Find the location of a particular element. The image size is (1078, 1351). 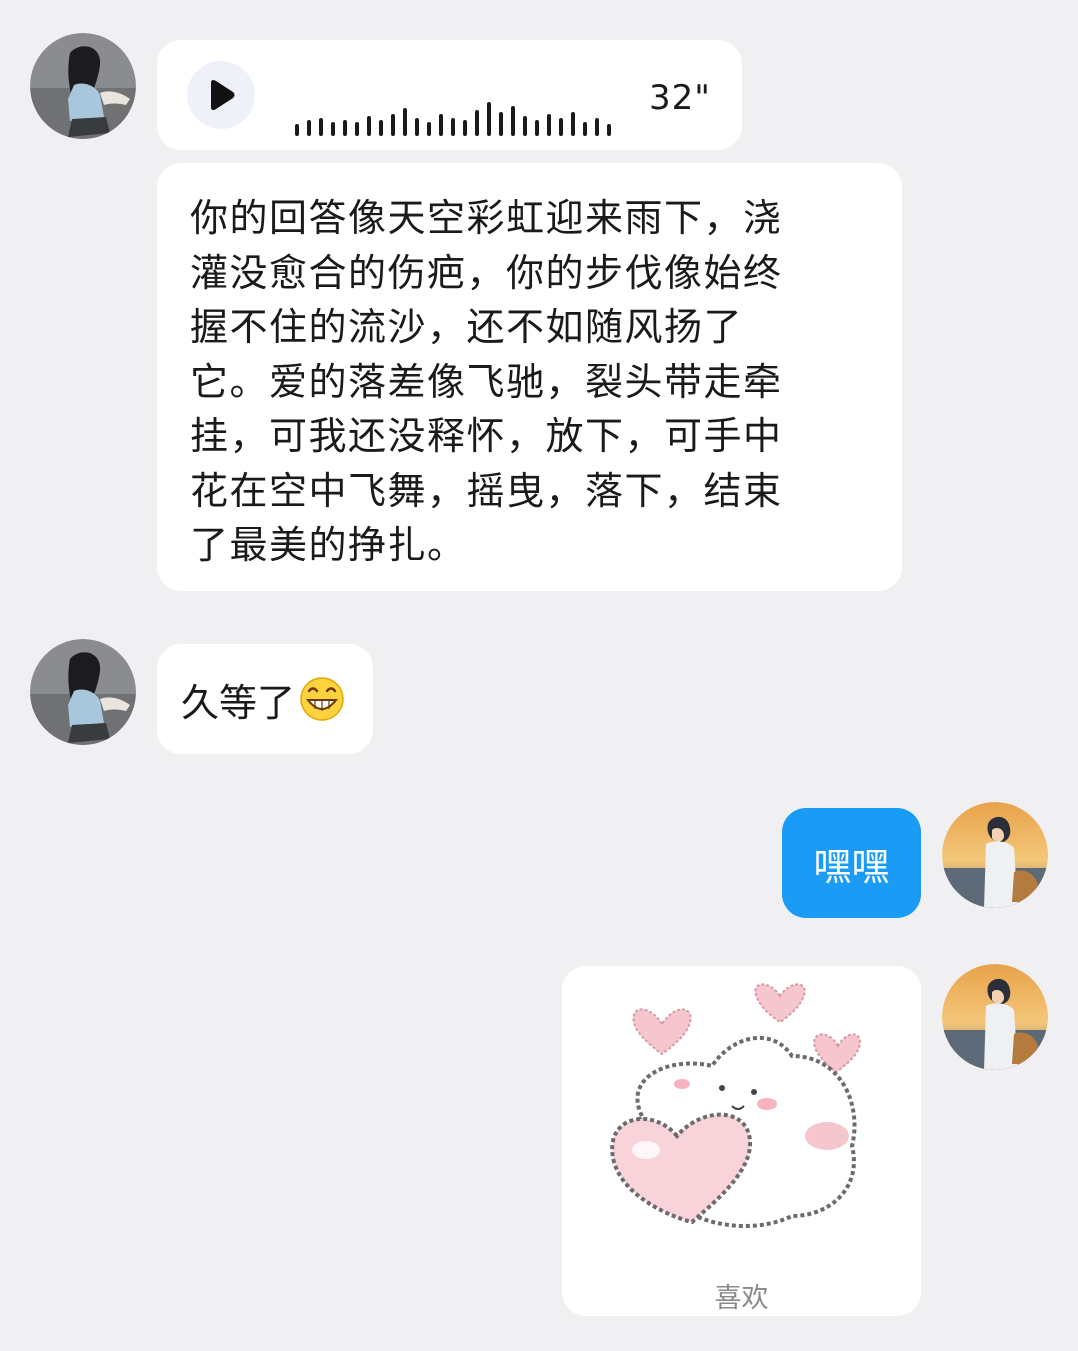

message-text: 久等了 is located at coordinates (238, 702).